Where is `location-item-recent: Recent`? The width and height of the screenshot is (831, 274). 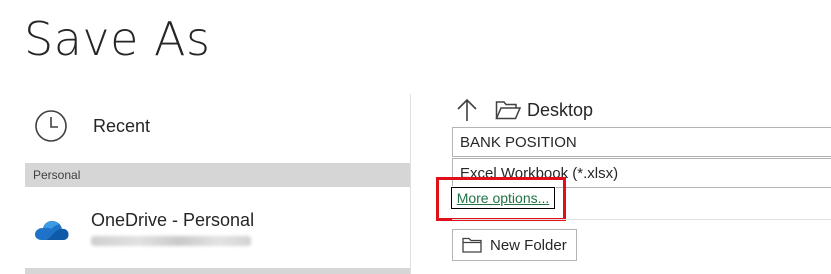 location-item-recent: Recent is located at coordinates (217, 126).